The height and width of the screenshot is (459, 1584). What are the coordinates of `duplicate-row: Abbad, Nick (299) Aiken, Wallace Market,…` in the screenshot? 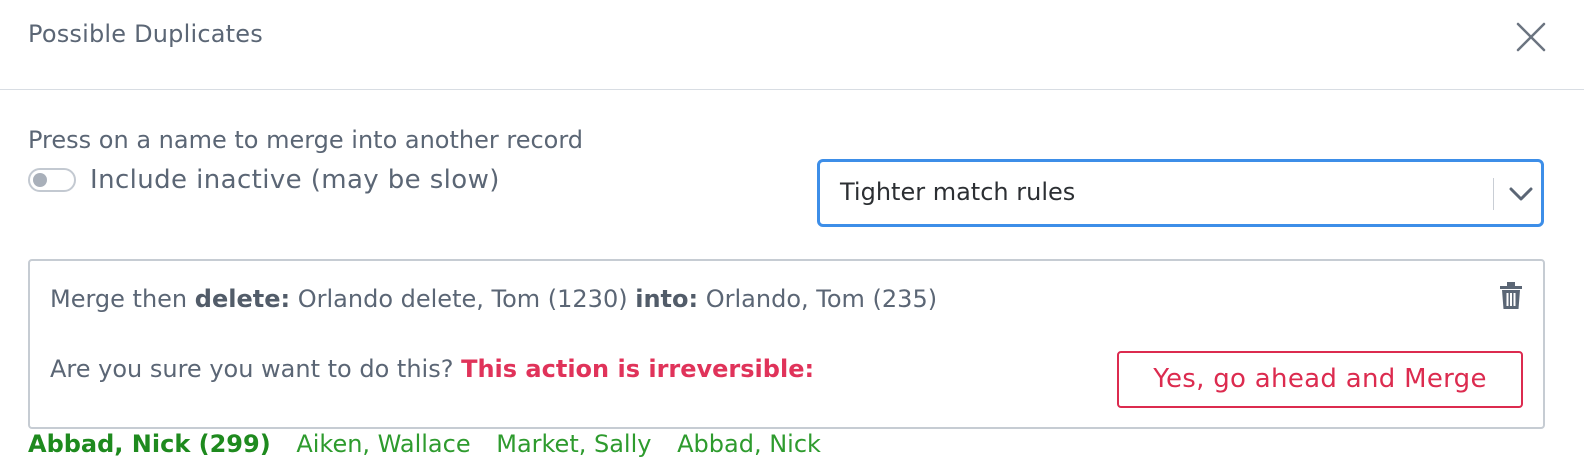 It's located at (424, 444).